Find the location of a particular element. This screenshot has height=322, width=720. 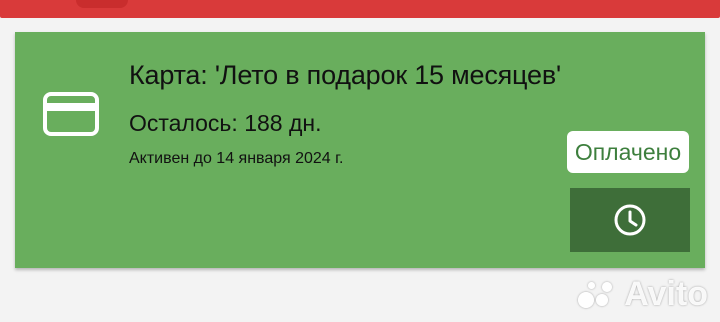

avito-watermark: Avito is located at coordinates (643, 294).